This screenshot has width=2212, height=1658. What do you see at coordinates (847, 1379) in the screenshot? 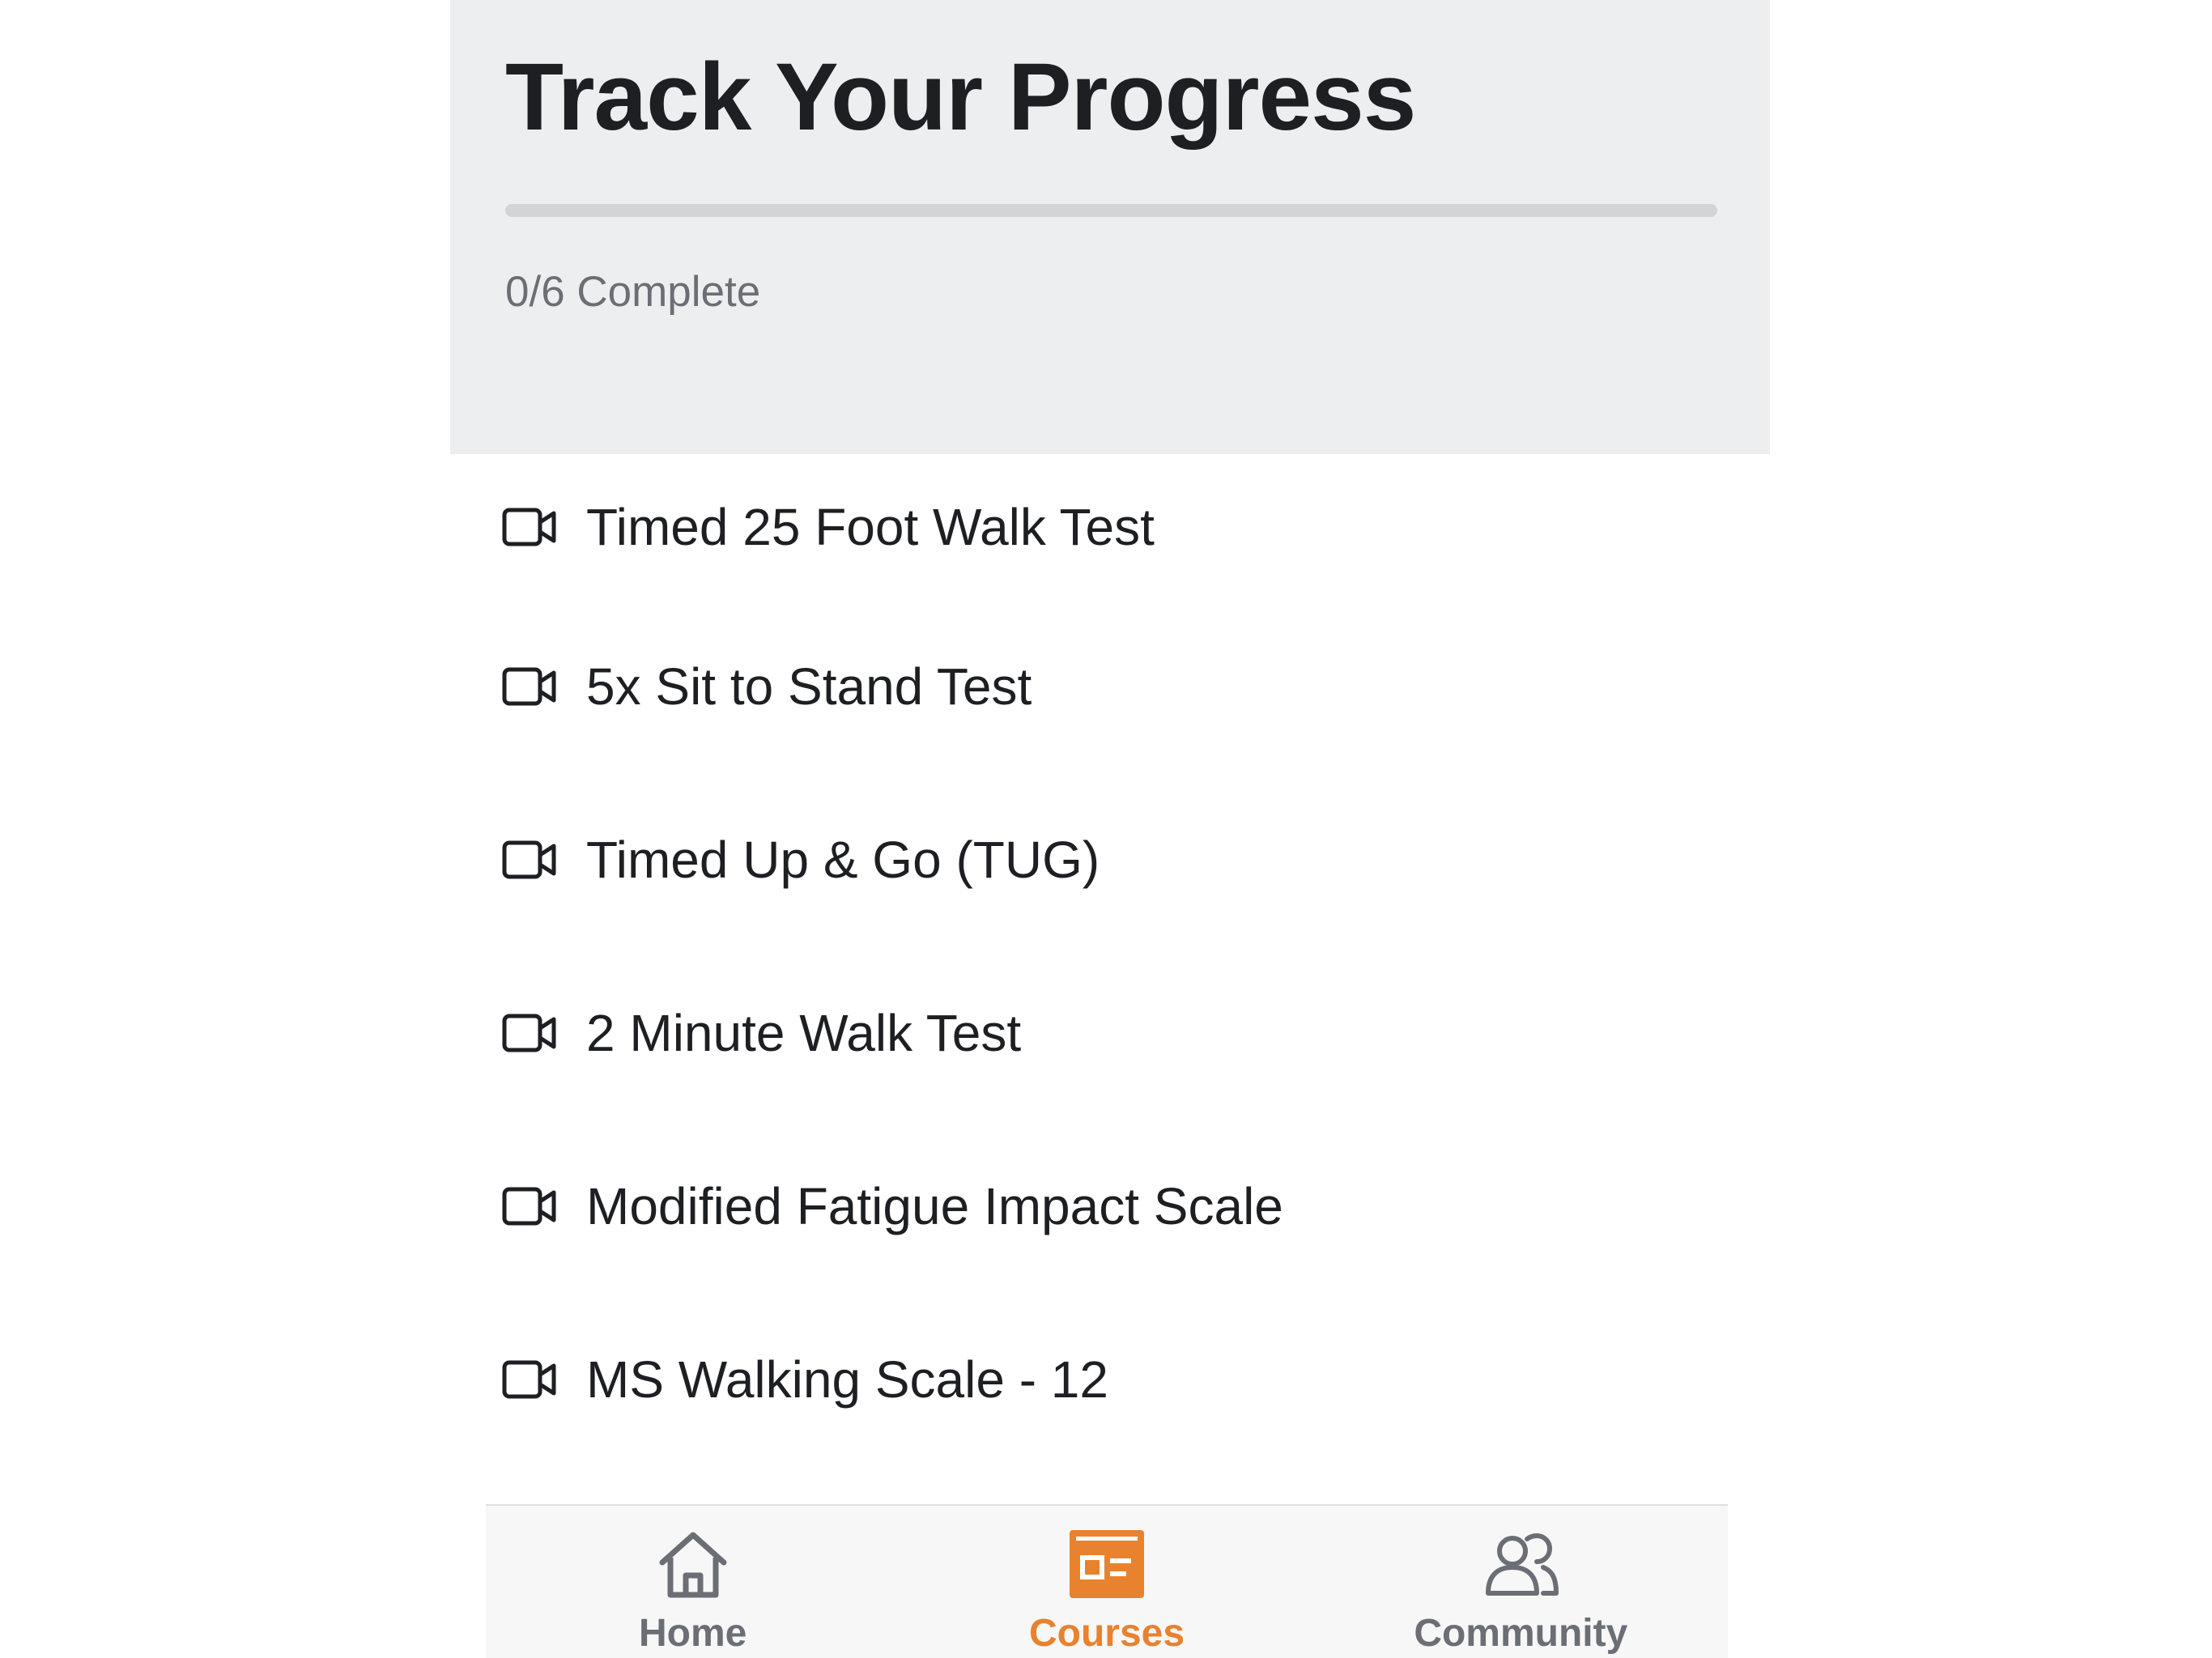
I see `course-item-label: MS Walking Scale - 12` at bounding box center [847, 1379].